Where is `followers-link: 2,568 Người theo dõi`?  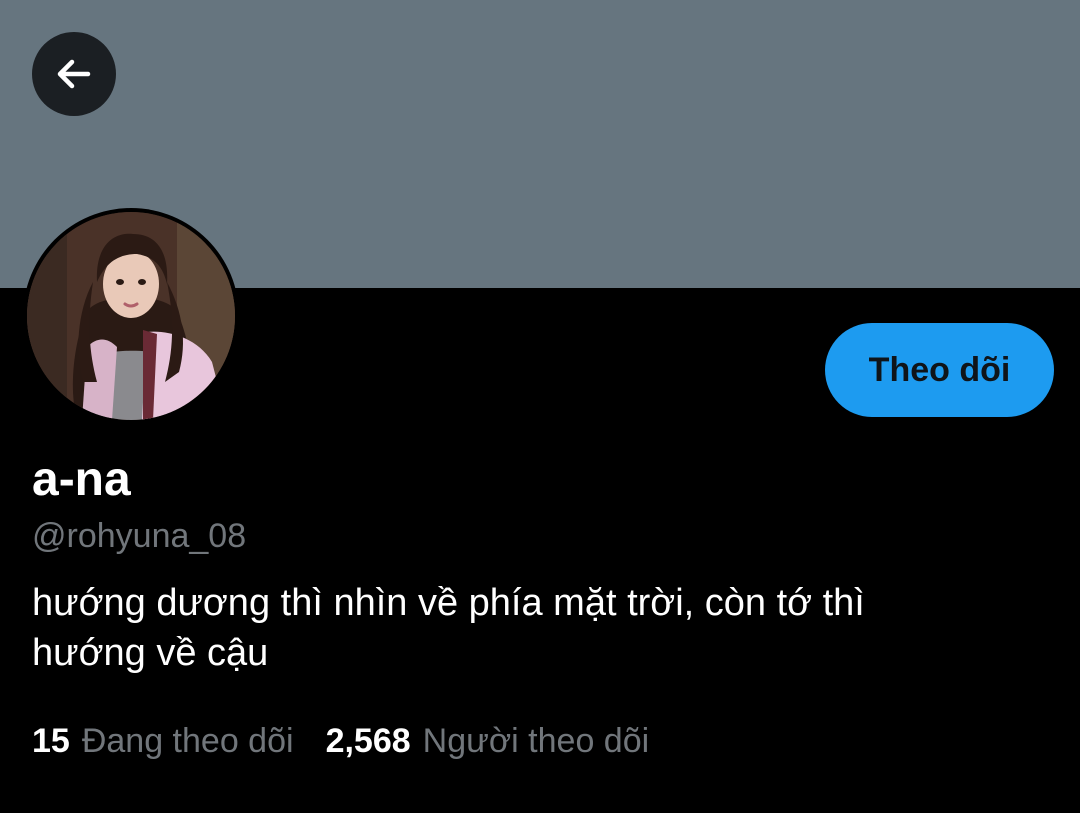
followers-link: 2,568 Người theo dõi is located at coordinates (488, 741).